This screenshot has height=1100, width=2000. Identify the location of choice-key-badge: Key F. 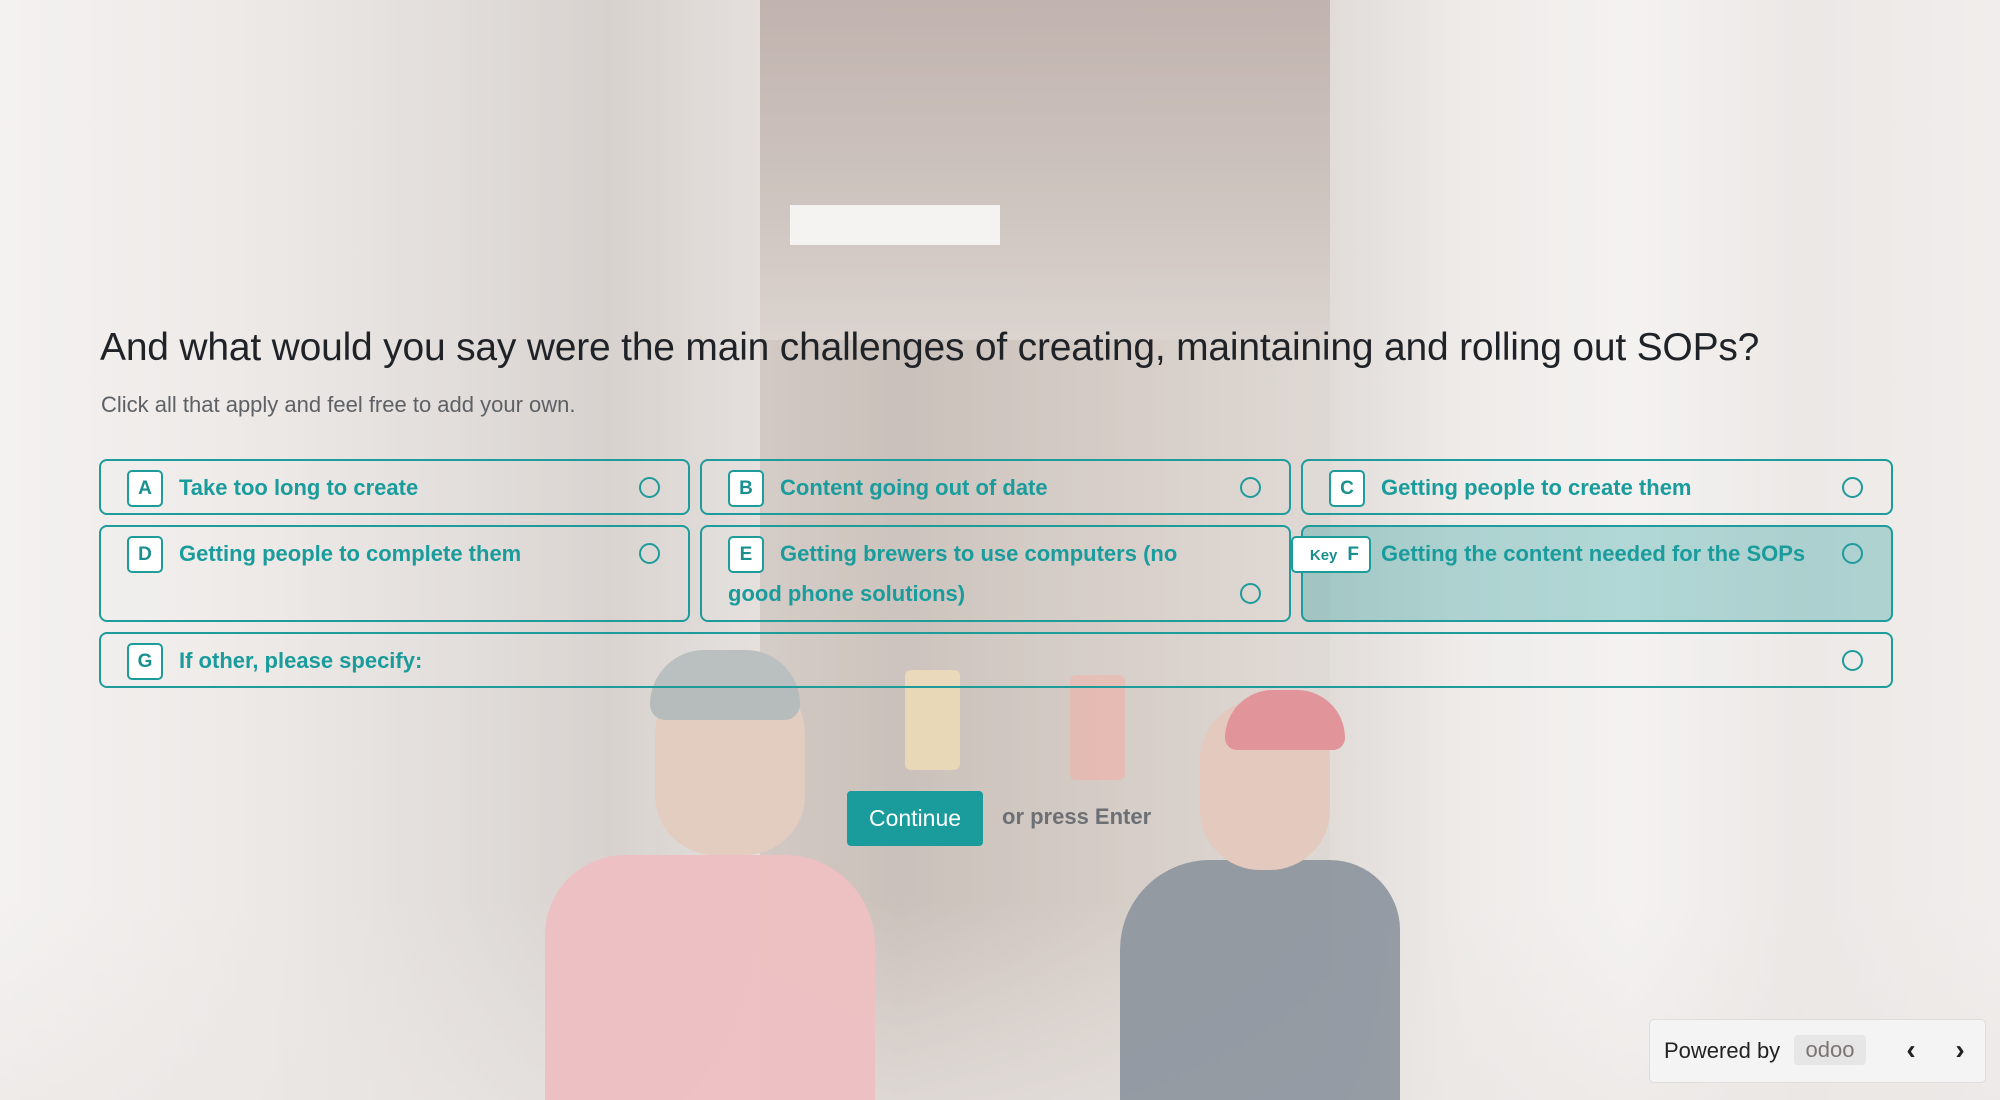
(1331, 554).